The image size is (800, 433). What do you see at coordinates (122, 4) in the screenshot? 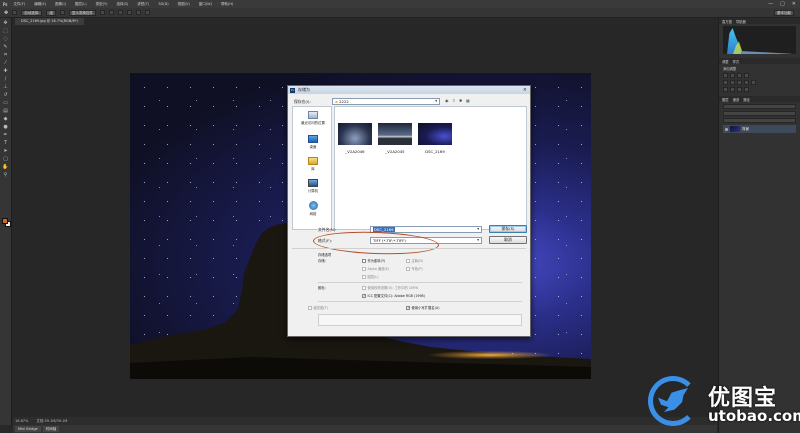
I see `menu-select: 选择(S)` at bounding box center [122, 4].